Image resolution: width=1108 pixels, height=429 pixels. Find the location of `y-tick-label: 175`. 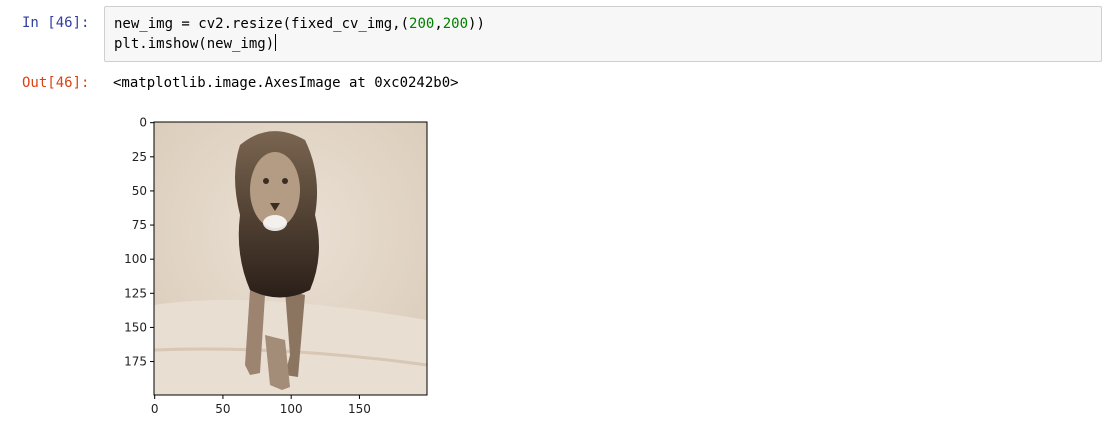

y-tick-label: 175 is located at coordinates (135, 362).